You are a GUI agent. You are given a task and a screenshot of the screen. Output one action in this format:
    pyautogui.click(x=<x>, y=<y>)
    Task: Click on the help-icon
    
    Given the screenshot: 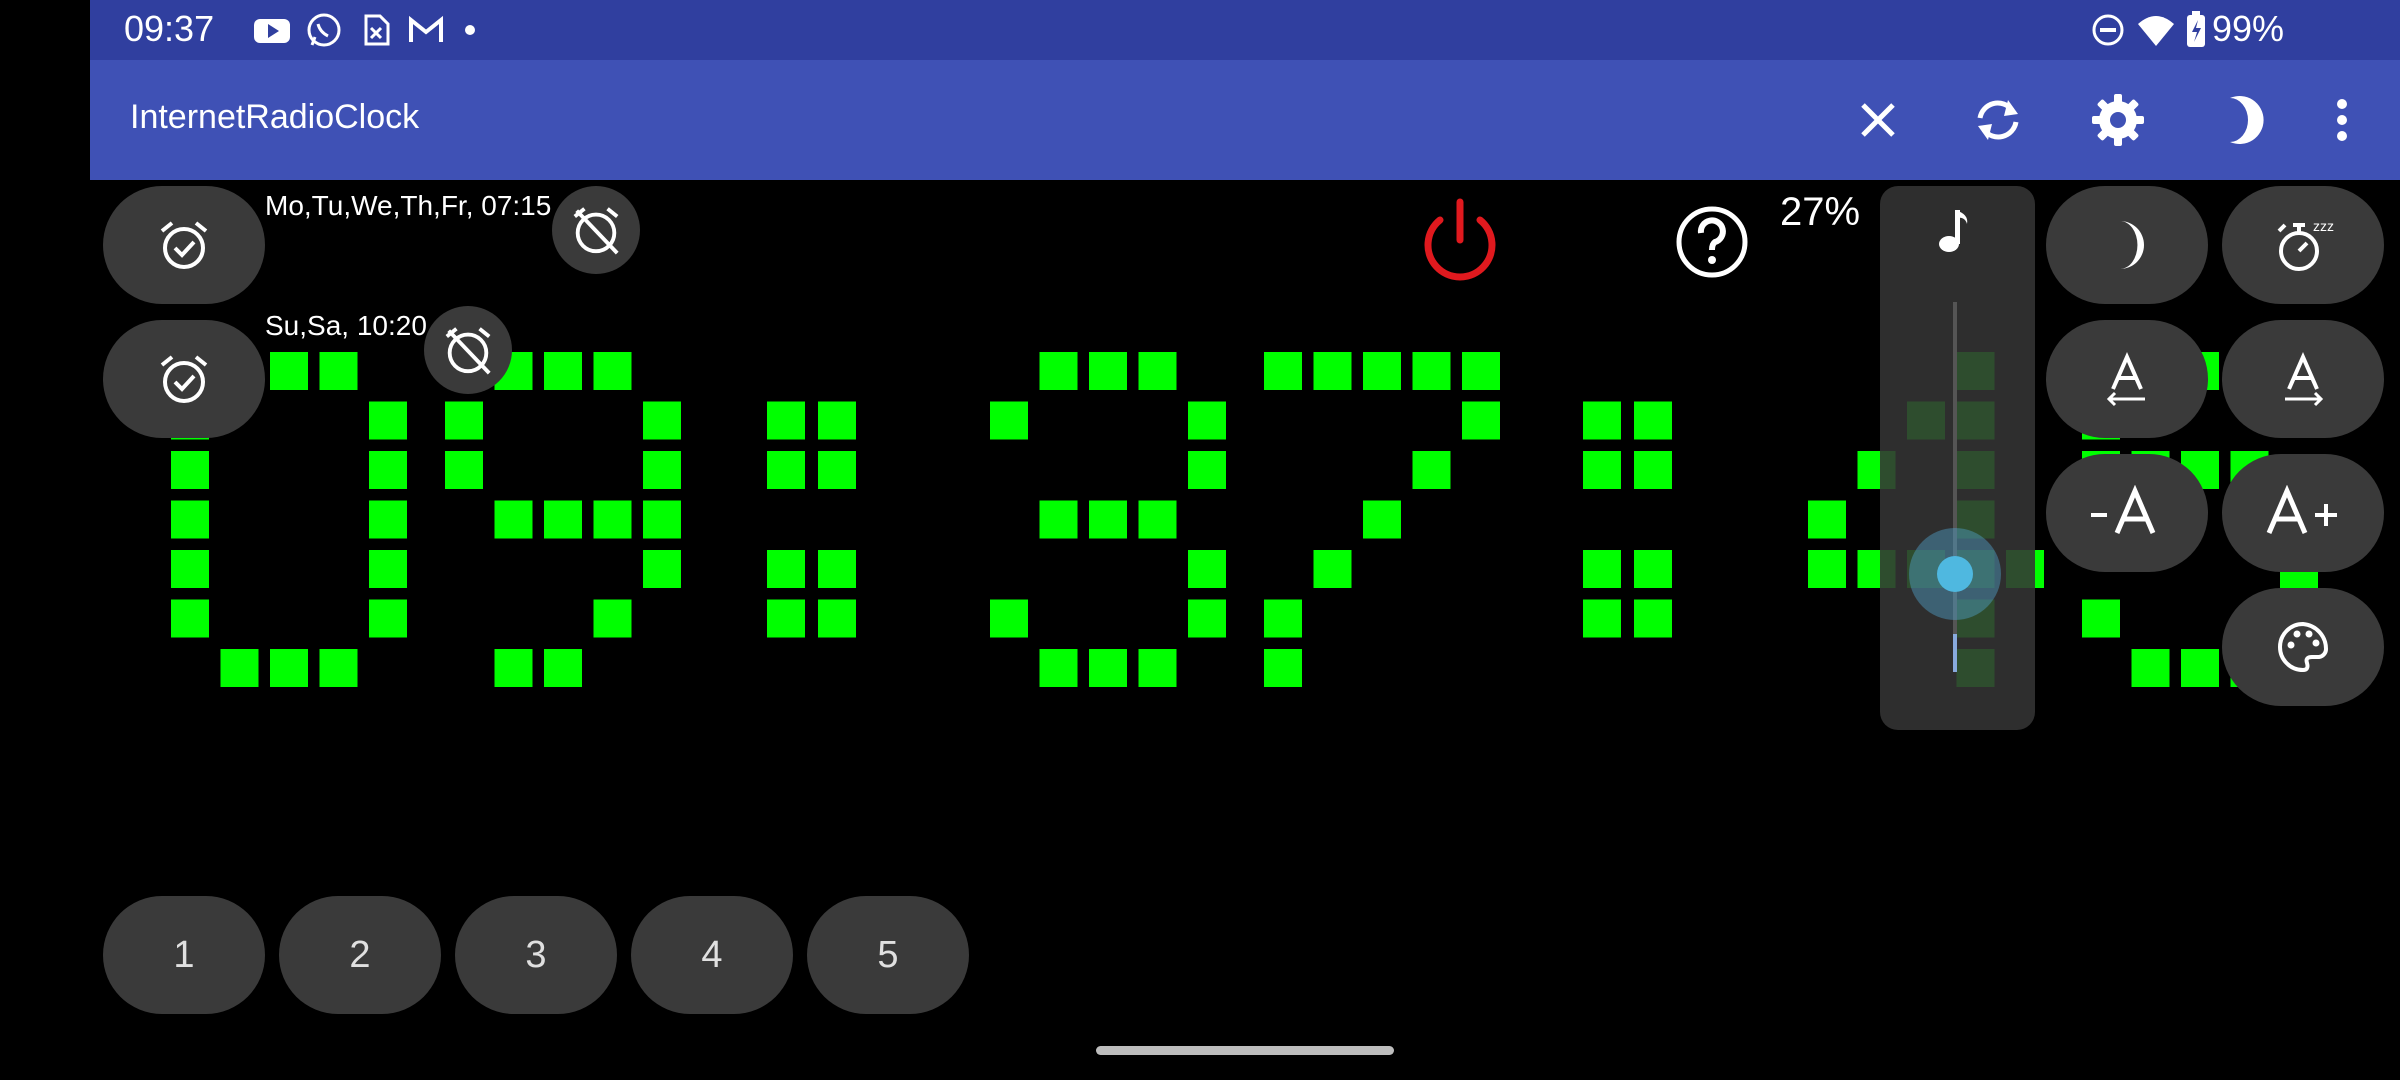 What is the action you would take?
    pyautogui.click(x=1712, y=242)
    